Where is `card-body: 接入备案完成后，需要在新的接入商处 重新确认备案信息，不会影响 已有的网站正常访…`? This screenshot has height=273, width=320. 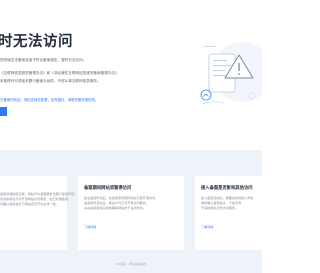
card-body: 接入备案完成后，需要在新的接入商处 重新确认备案信息，不会影响 已有的网站正常访… is located at coordinates (227, 204).